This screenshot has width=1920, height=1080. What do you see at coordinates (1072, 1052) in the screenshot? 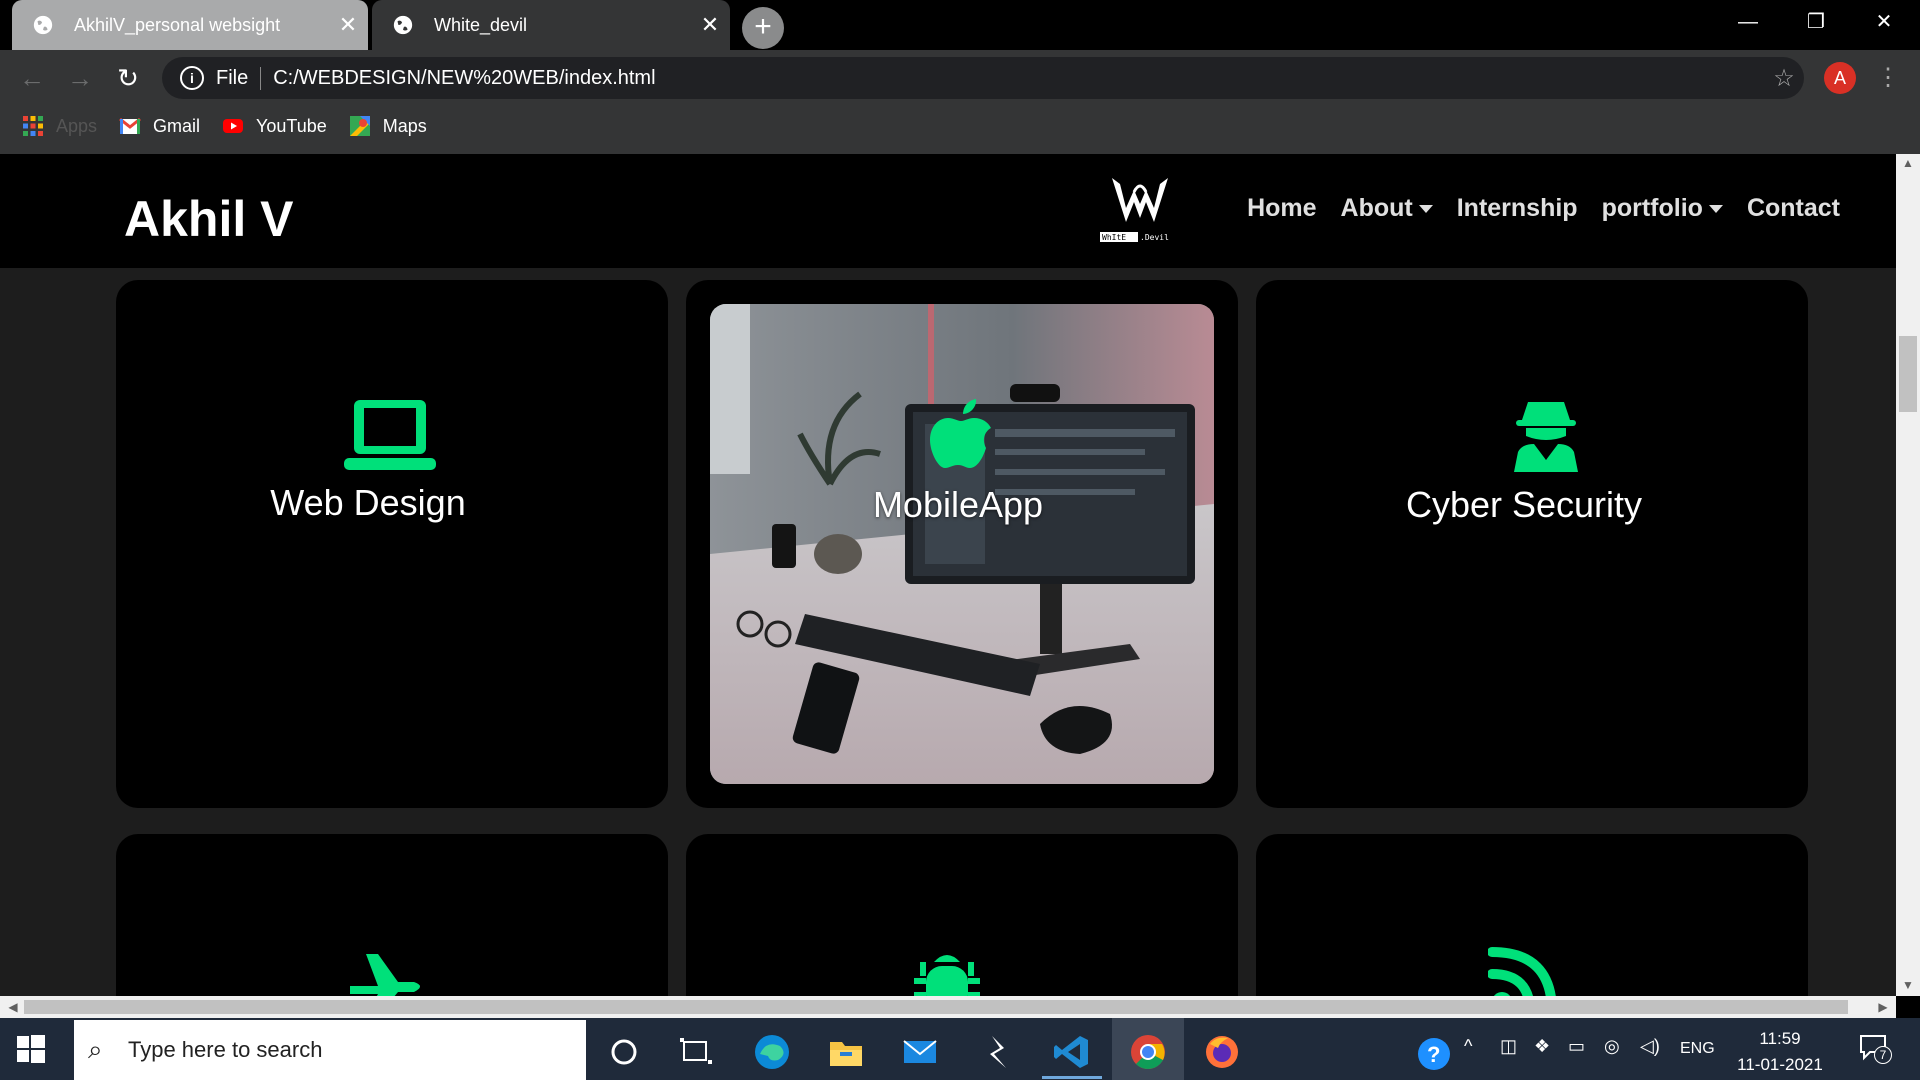
I see `vscode-icon` at bounding box center [1072, 1052].